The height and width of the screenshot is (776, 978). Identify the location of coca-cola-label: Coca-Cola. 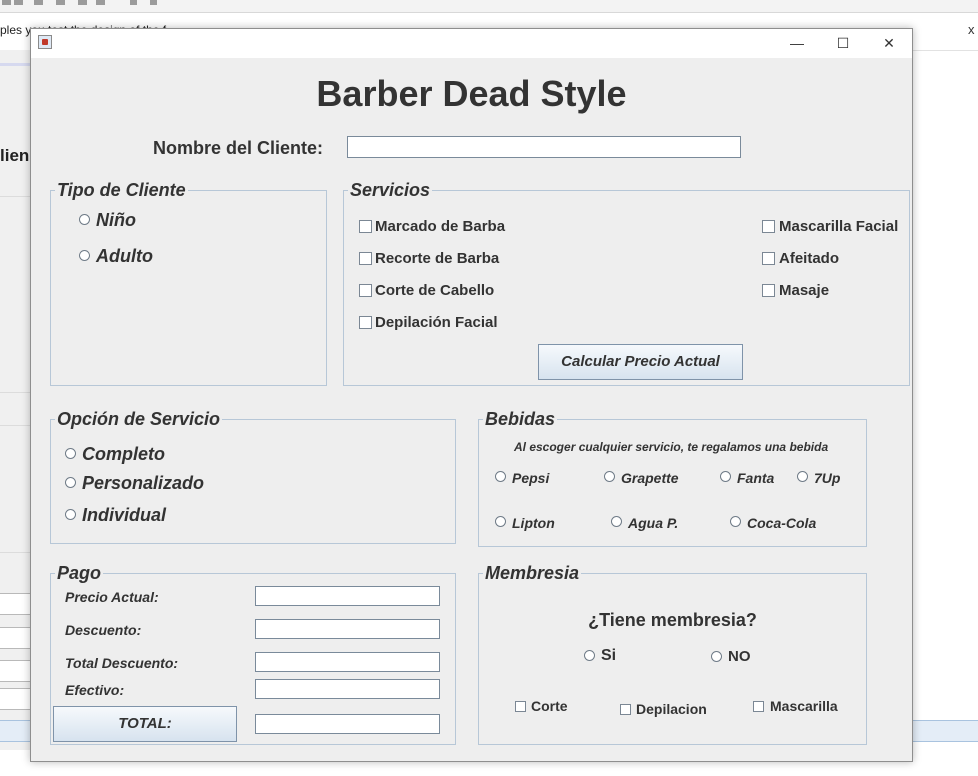
(782, 523).